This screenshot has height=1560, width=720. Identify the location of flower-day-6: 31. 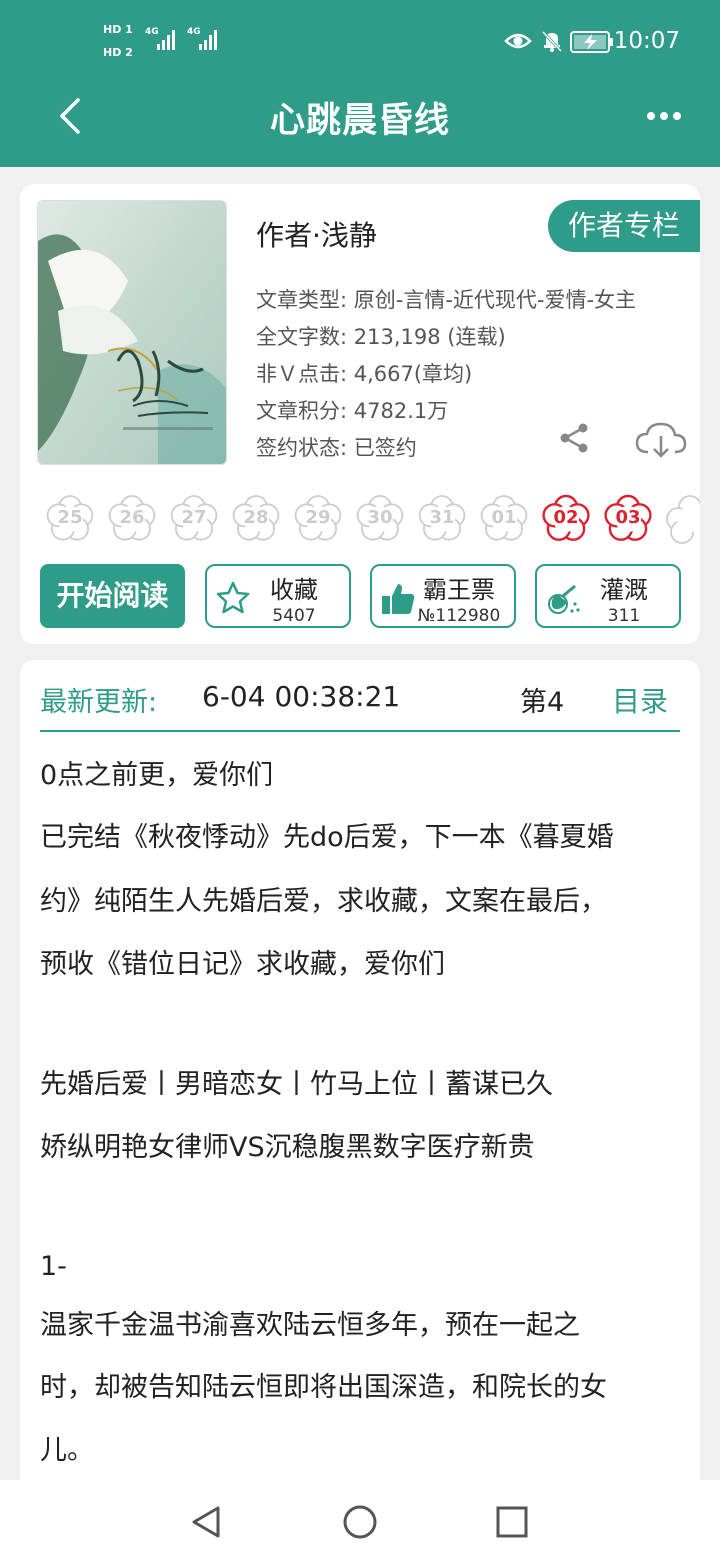
(442, 518).